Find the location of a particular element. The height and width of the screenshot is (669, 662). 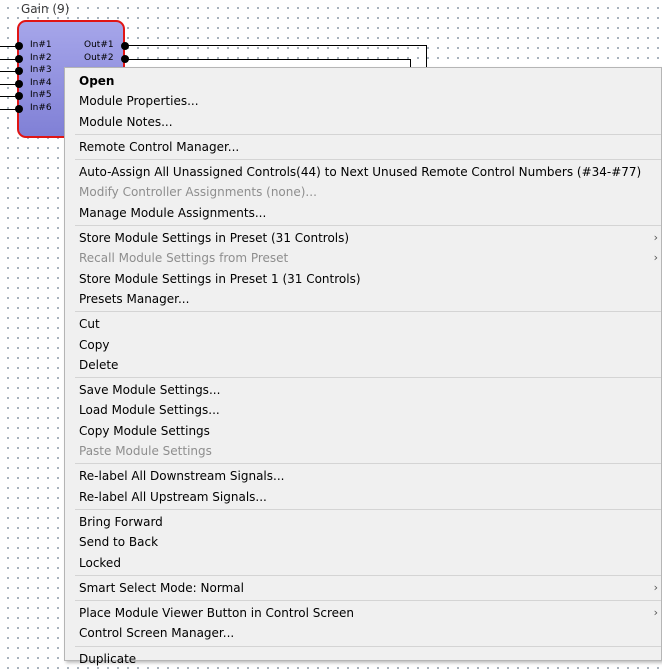

menu-item-label: Bring Forward is located at coordinates (121, 521).